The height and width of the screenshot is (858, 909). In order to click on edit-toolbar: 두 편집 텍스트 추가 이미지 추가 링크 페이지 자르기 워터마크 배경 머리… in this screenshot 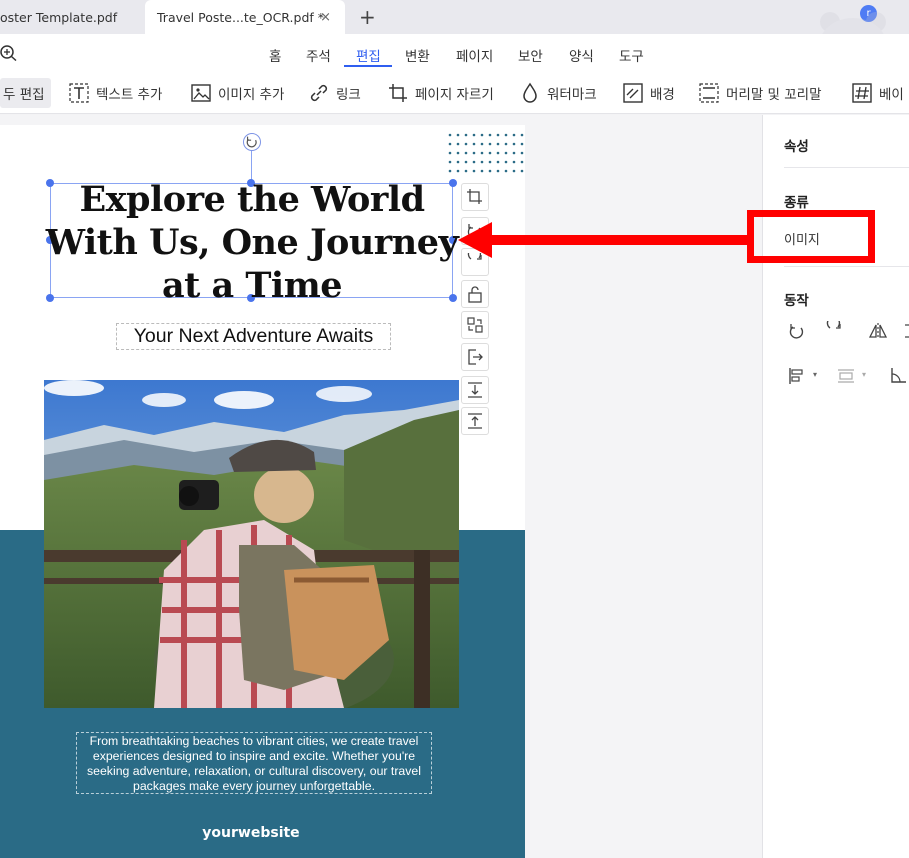, I will do `click(454, 93)`.